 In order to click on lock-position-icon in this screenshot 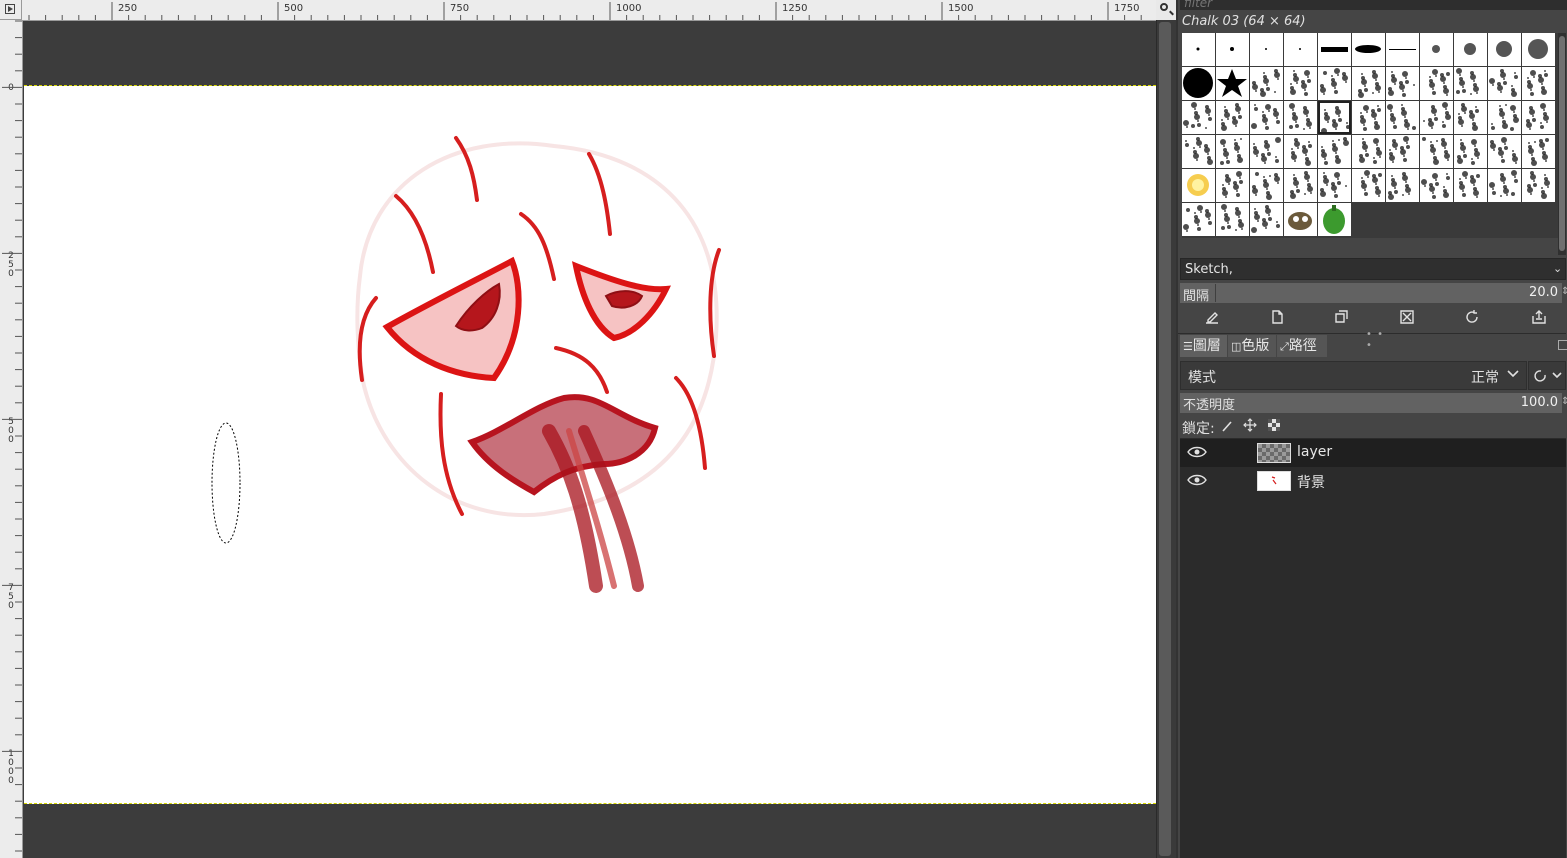, I will do `click(1250, 425)`.